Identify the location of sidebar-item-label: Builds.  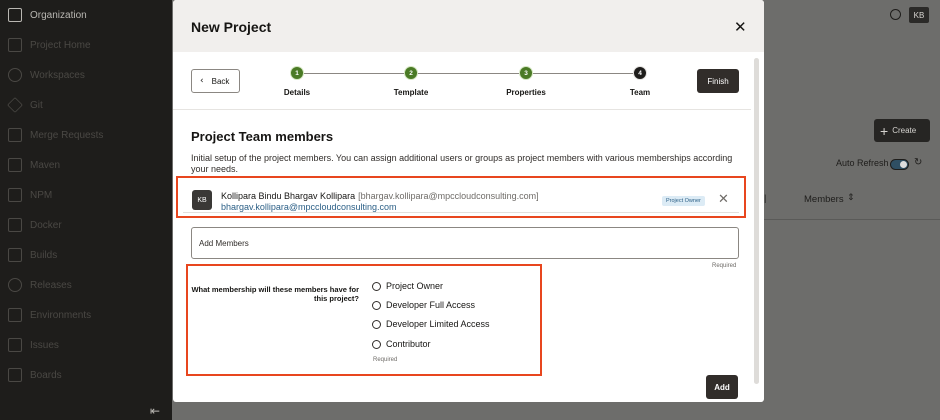
(44, 255).